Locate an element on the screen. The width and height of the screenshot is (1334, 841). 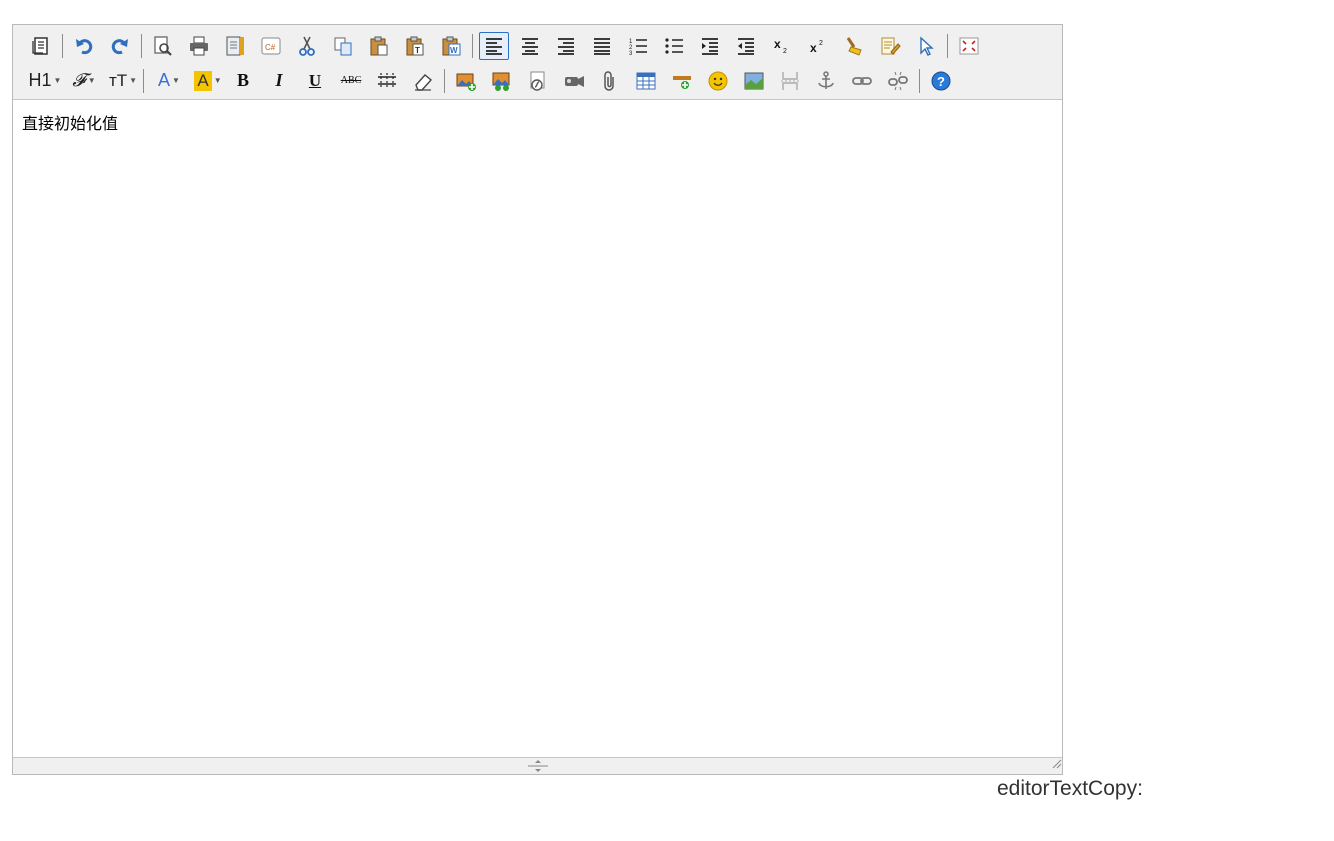
unlink-button is located at coordinates (898, 81).